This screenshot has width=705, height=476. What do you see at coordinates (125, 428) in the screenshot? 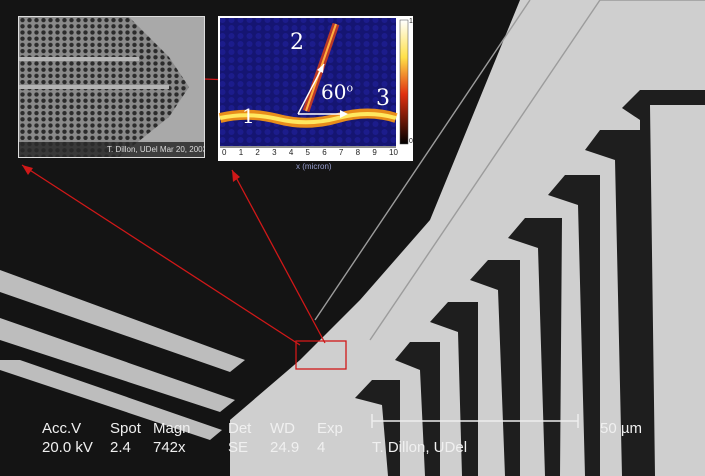
I see `info-header-spot: Spot` at bounding box center [125, 428].